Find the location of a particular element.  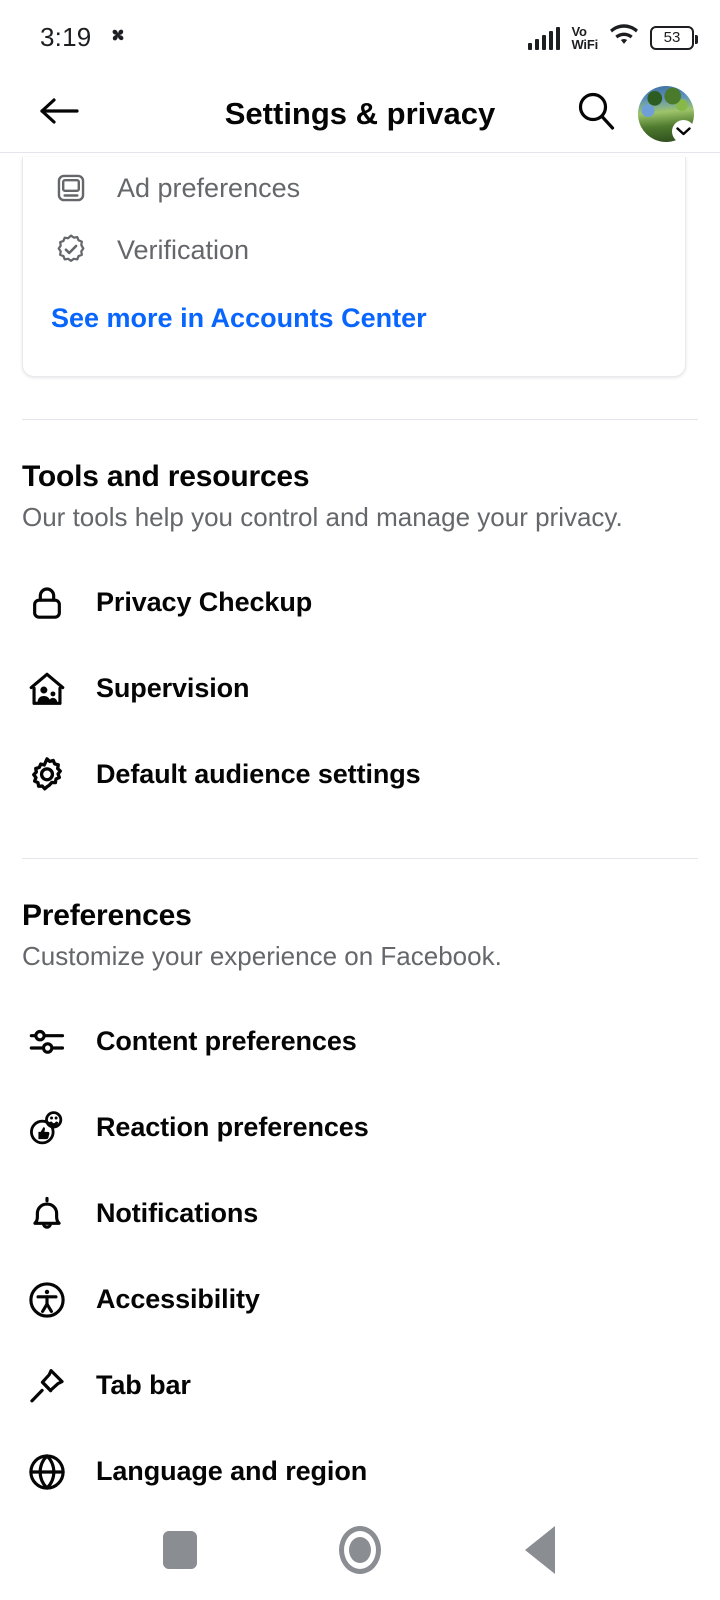

card-item-label: Ad preferences is located at coordinates (209, 187).